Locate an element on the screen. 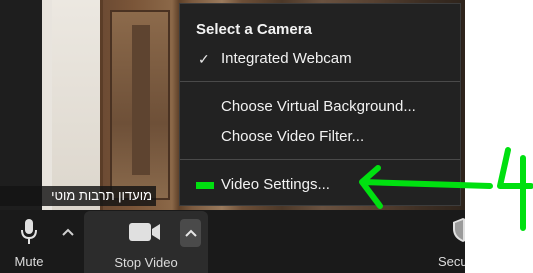  participant-name-tag: מועדון תרבות מוטי is located at coordinates (78, 196).